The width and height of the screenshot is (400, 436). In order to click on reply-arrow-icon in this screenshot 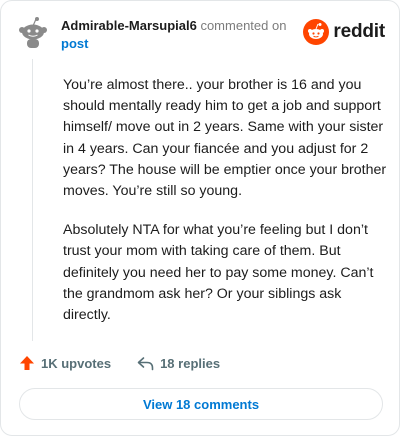, I will do `click(145, 363)`.